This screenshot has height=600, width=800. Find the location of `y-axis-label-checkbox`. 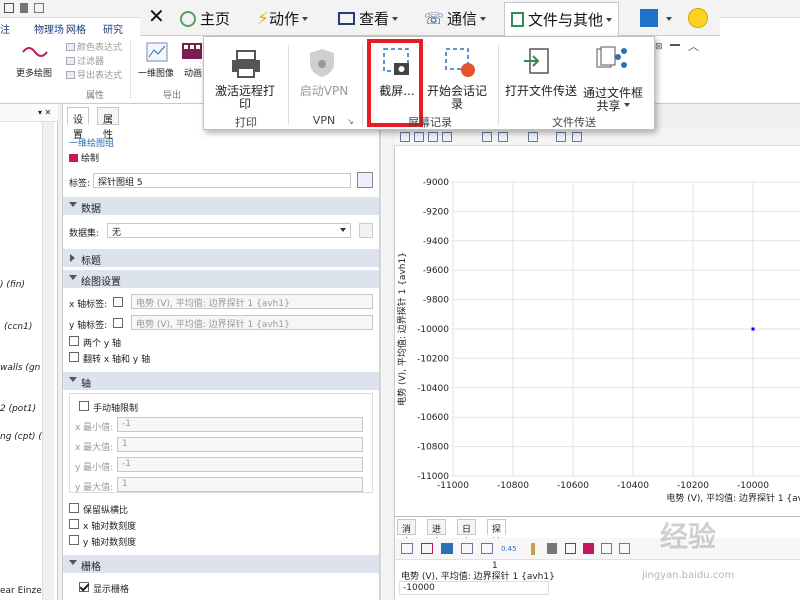

y-axis-label-checkbox is located at coordinates (118, 323).